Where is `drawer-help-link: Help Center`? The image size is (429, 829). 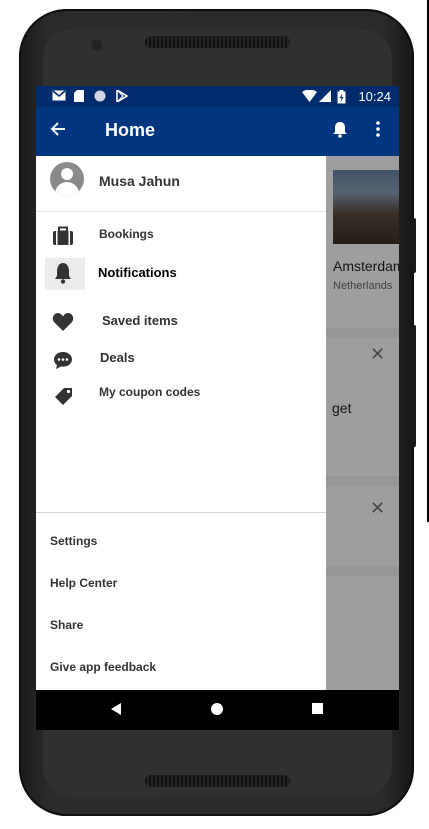 drawer-help-link: Help Center is located at coordinates (83, 583).